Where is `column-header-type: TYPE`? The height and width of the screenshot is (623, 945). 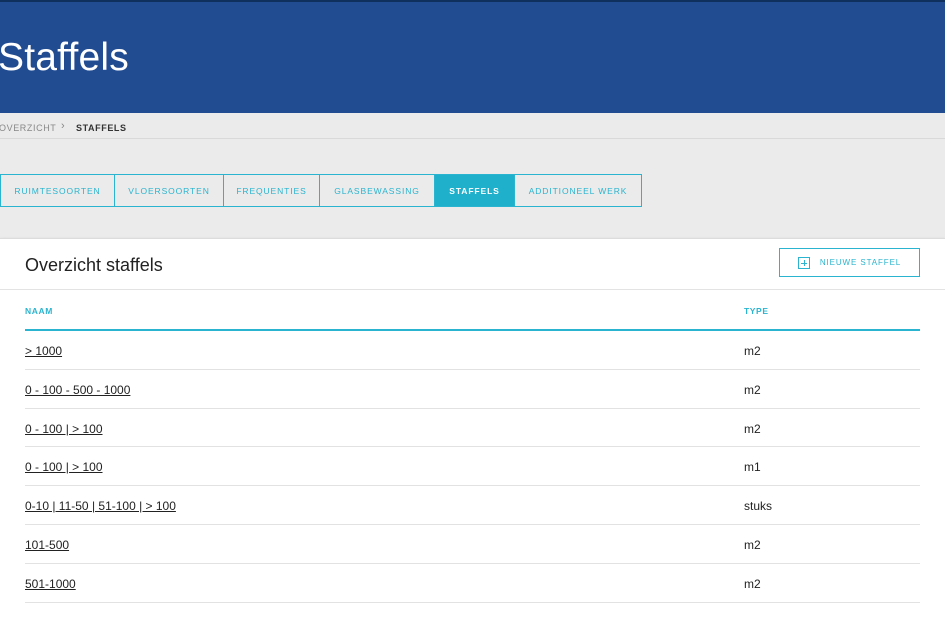
column-header-type: TYPE is located at coordinates (756, 311).